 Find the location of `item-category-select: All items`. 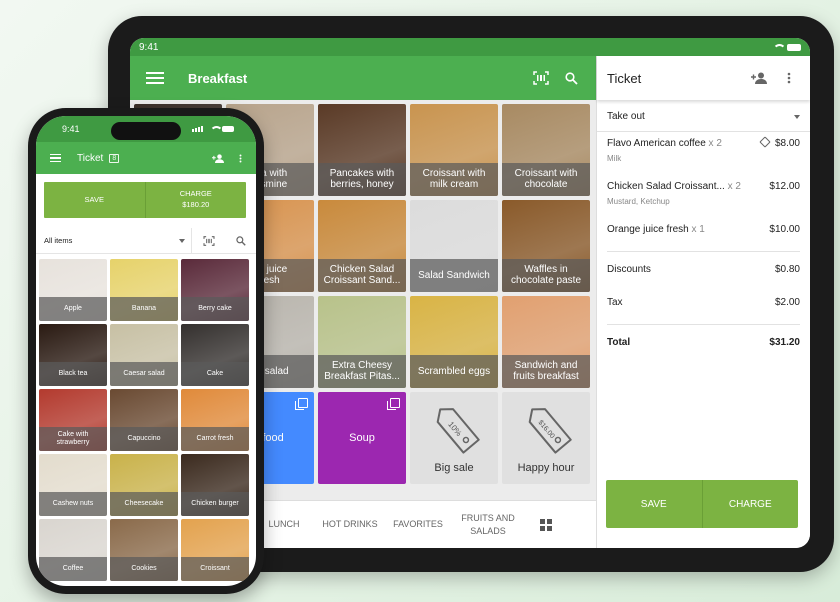

item-category-select: All items is located at coordinates (114, 240).